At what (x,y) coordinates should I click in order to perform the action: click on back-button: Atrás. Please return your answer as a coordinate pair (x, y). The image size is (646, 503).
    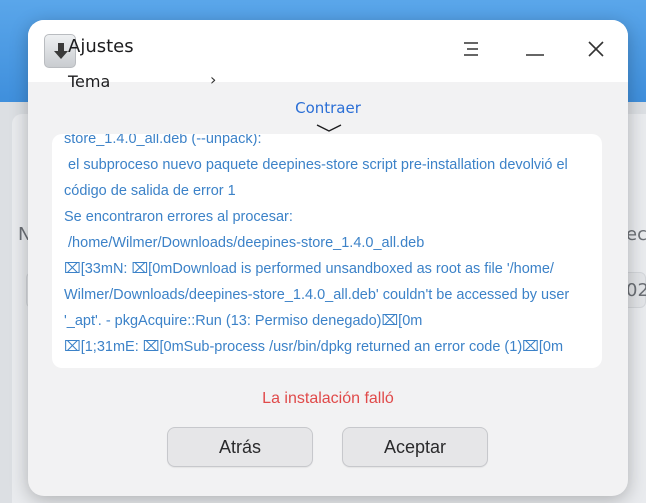
    Looking at the image, I should click on (240, 447).